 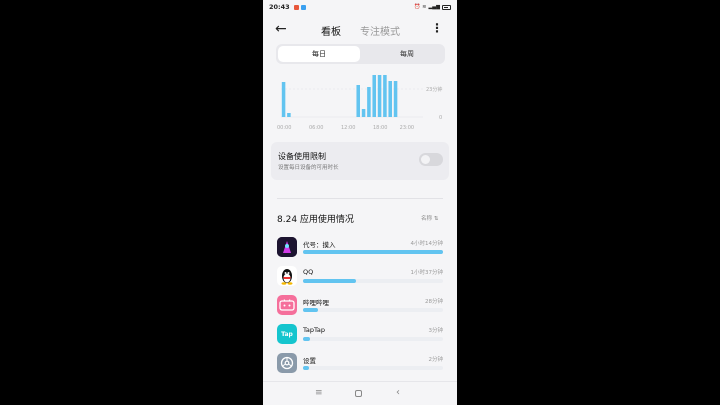 What do you see at coordinates (407, 128) in the screenshot?
I see `chart-x-tick-label: 23:00` at bounding box center [407, 128].